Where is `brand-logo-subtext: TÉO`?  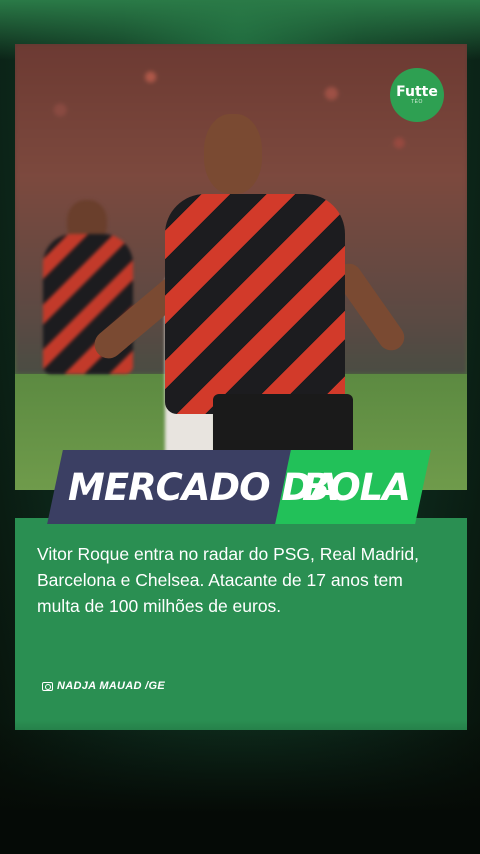
brand-logo-subtext: TÉO is located at coordinates (417, 102).